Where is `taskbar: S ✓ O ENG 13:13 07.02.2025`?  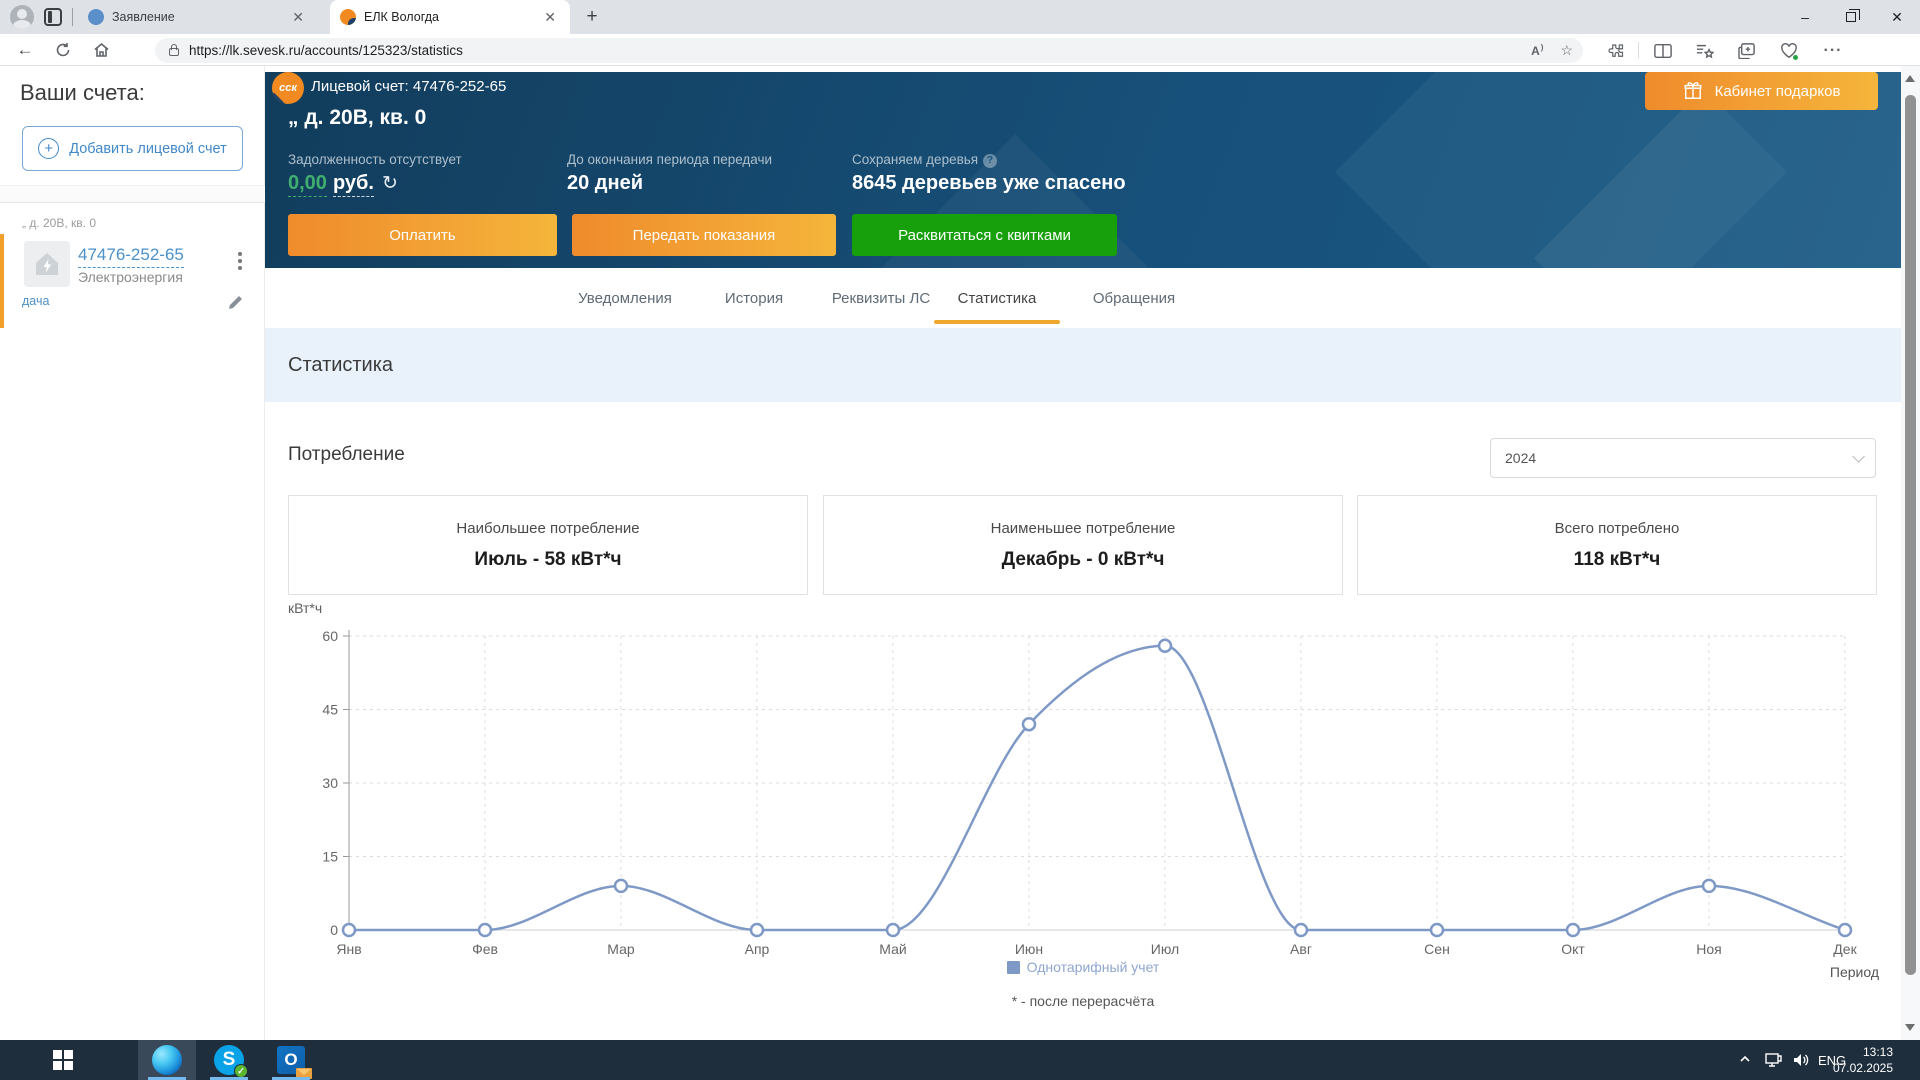 taskbar: S ✓ O ENG 13:13 07.02.2025 is located at coordinates (960, 1060).